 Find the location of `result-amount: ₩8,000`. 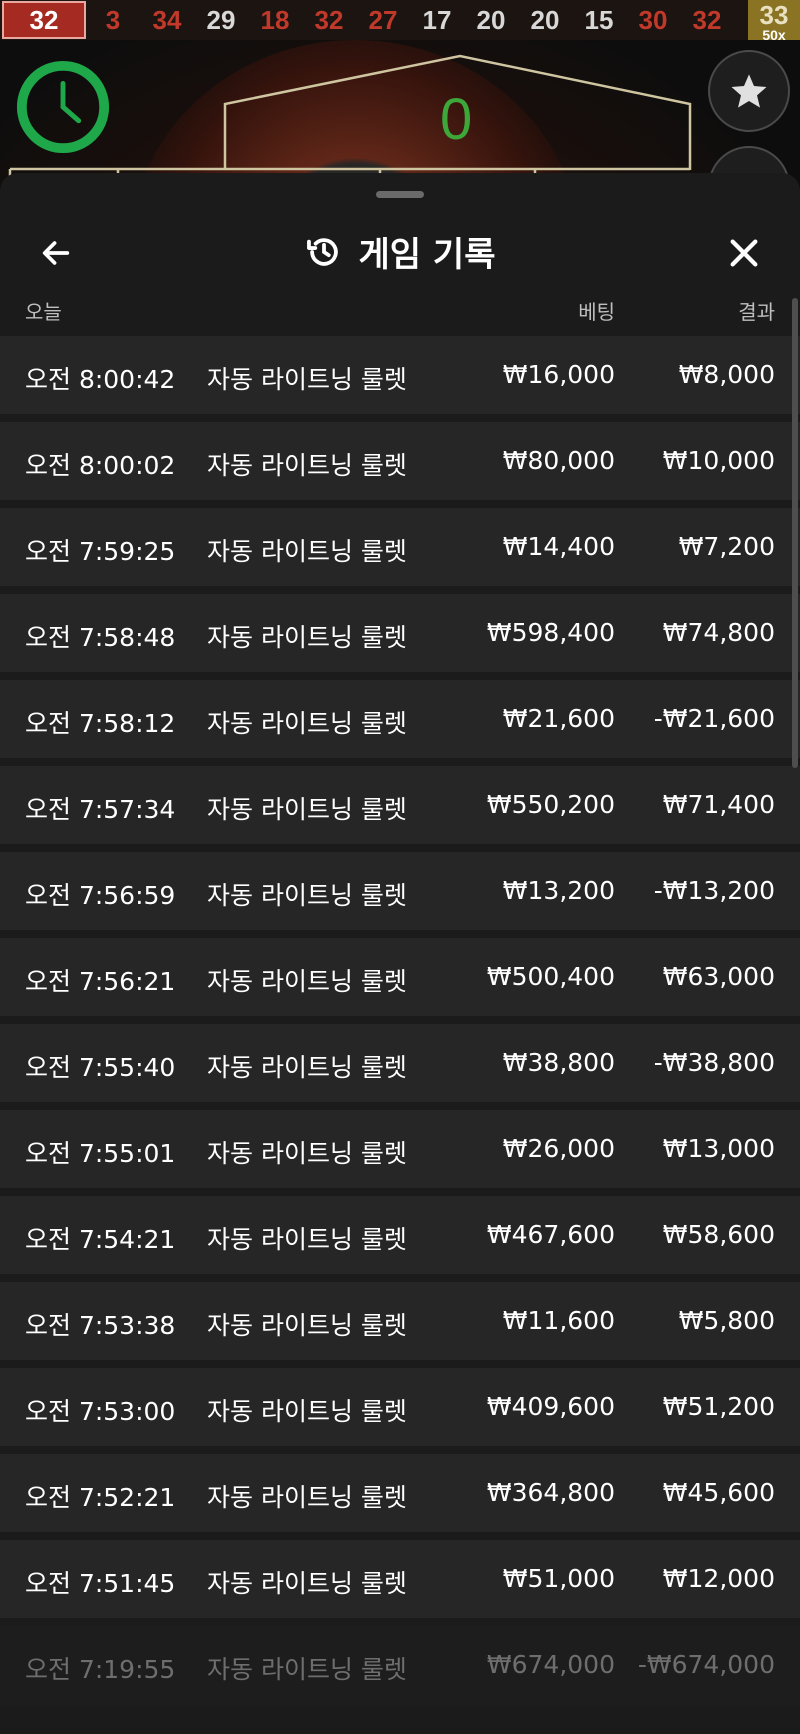

result-amount: ₩8,000 is located at coordinates (726, 374).